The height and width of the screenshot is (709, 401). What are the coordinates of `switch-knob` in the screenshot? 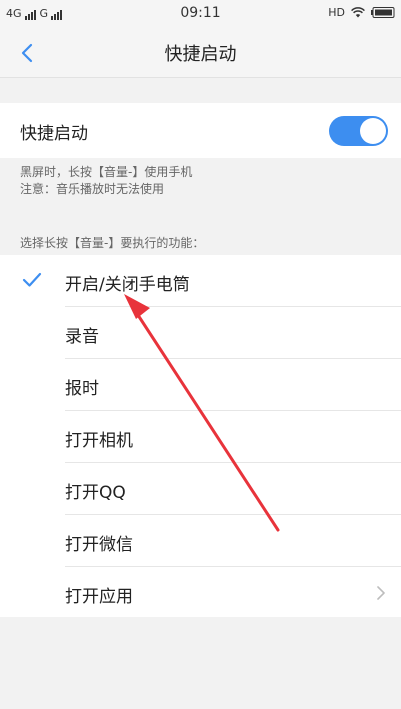 It's located at (373, 131).